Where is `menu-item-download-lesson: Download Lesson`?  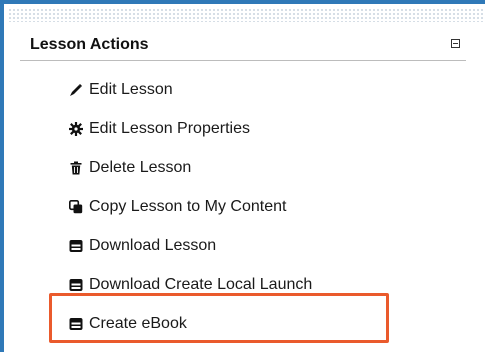 menu-item-download-lesson: Download Lesson is located at coordinates (142, 246).